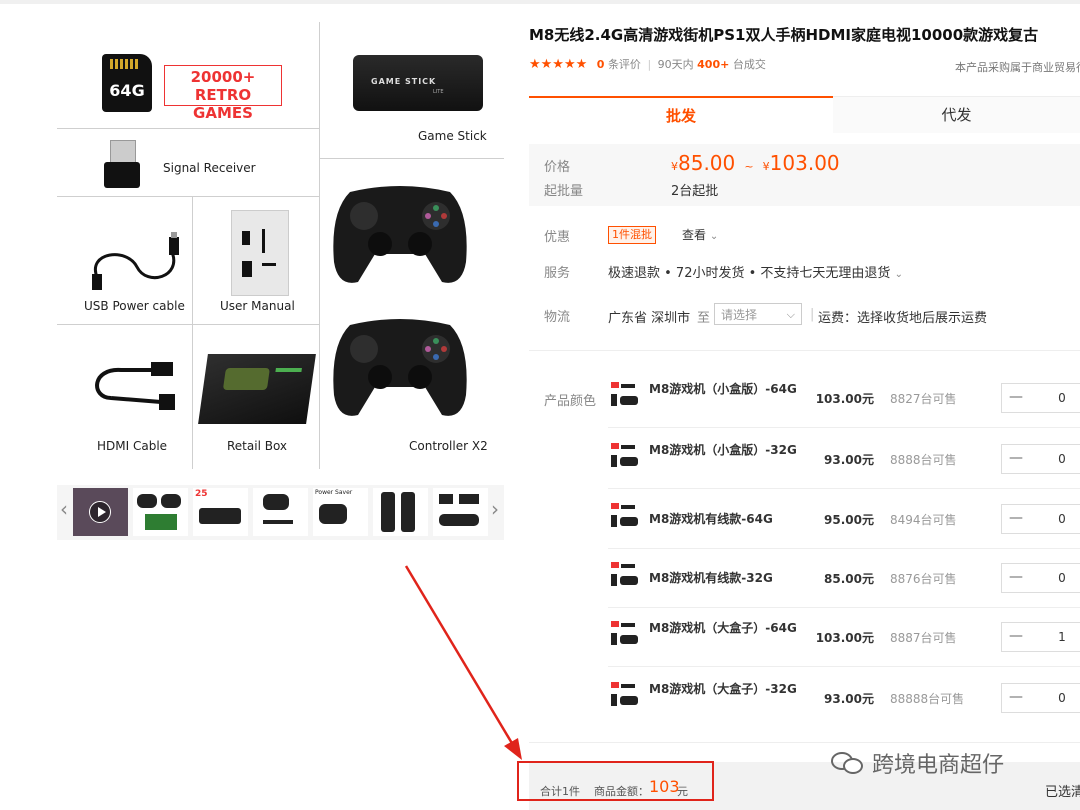  I want to click on trade-notice: 本产品采购属于商业贸易行, so click(1017, 67).